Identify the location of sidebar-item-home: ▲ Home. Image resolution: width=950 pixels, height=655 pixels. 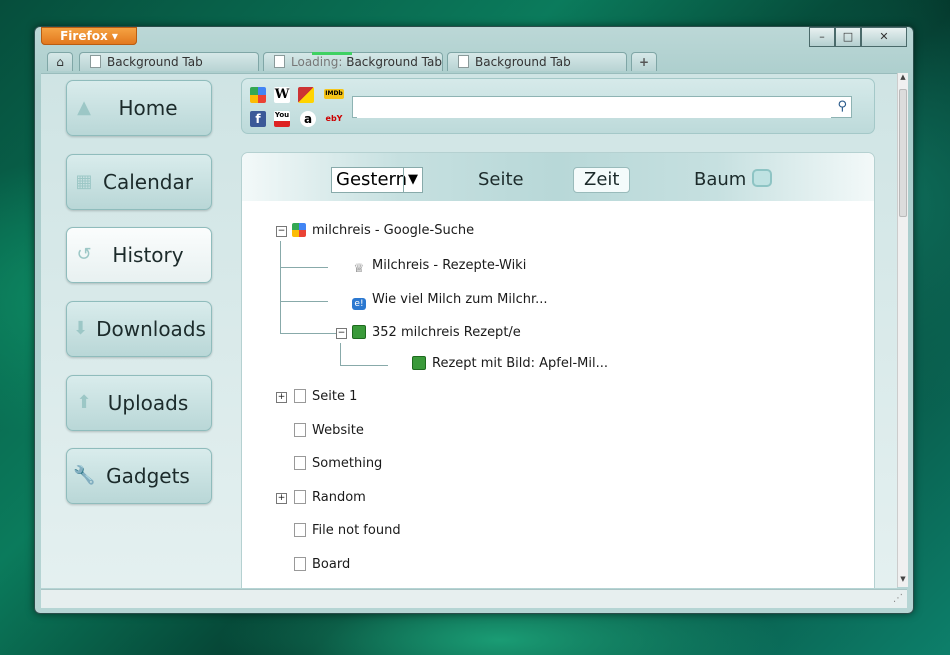
(139, 108).